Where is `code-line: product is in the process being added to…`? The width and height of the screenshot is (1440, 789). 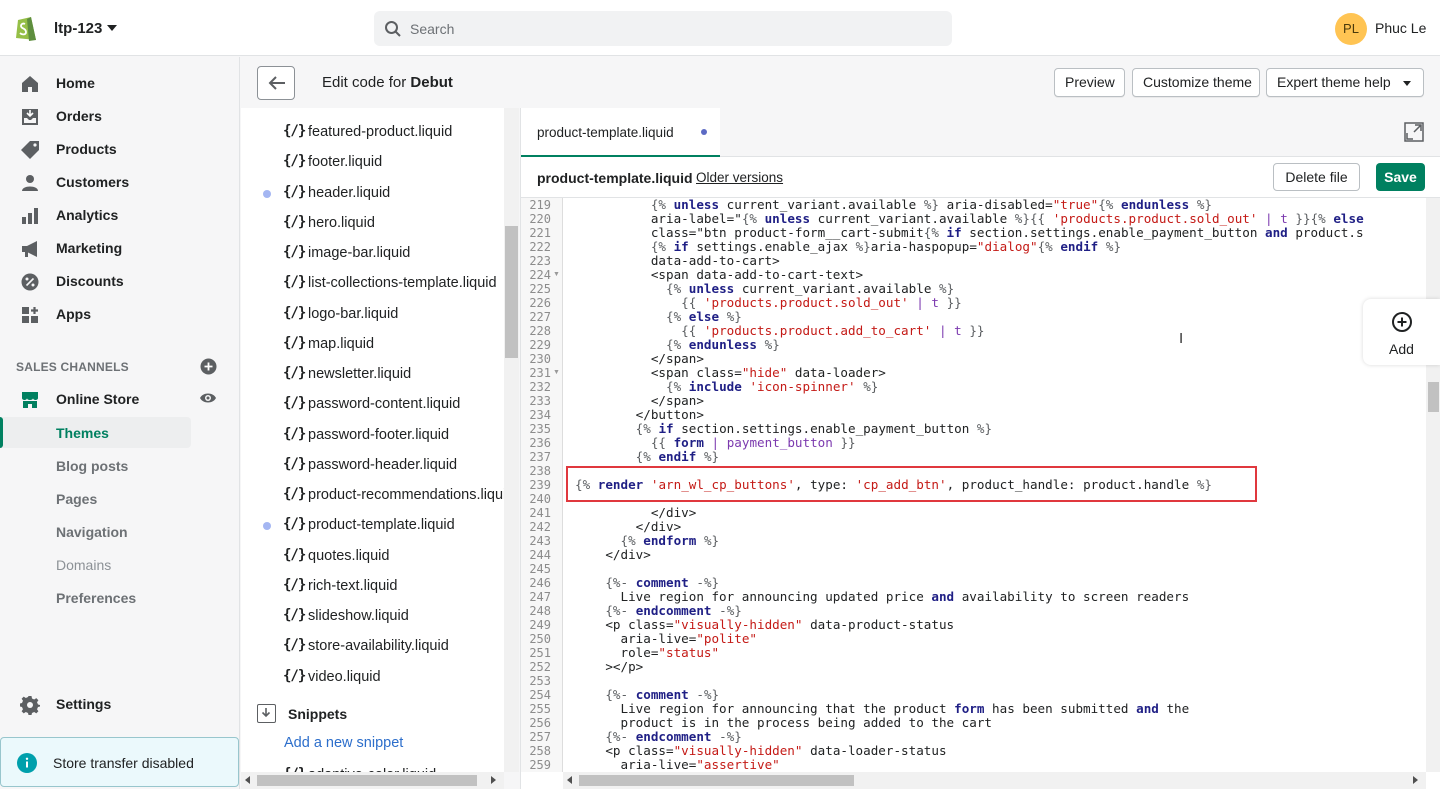 code-line: product is in the process being added to… is located at coordinates (1000, 723).